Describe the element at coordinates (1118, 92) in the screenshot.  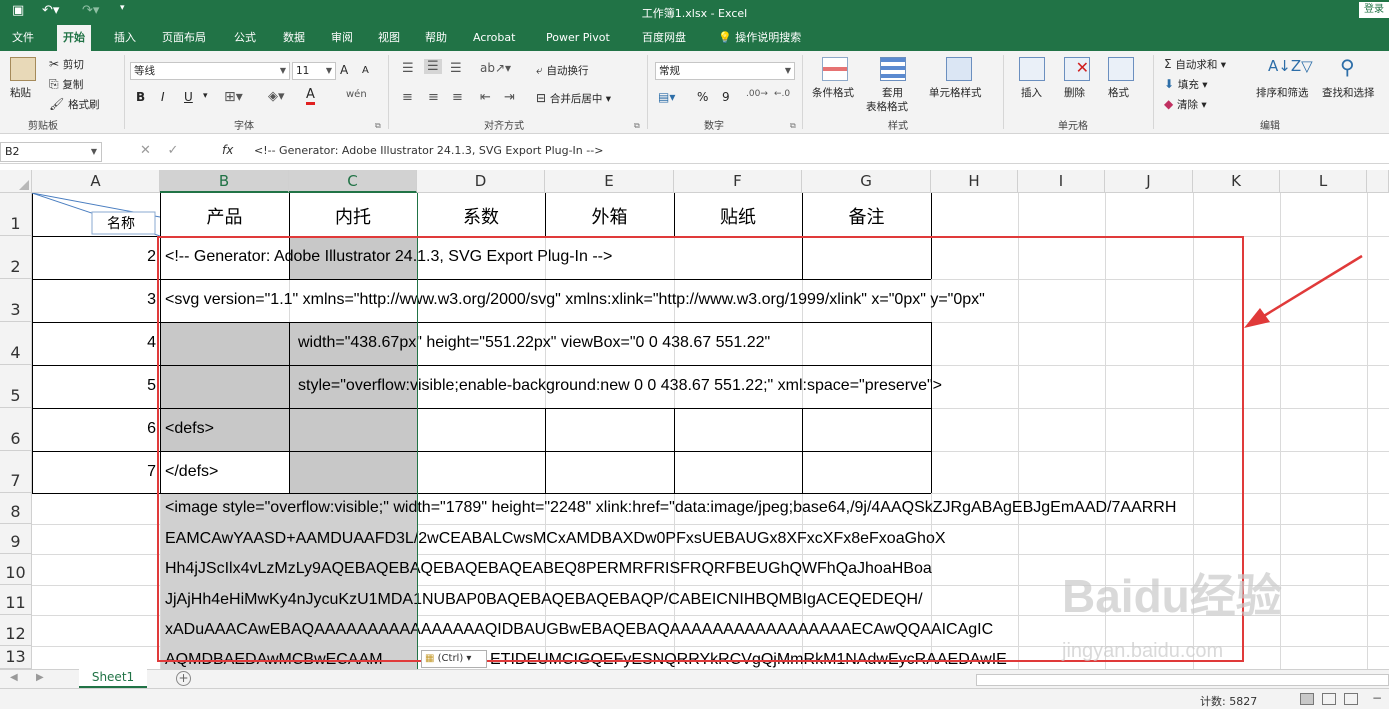
I see `format-cells-button: 格式` at that location.